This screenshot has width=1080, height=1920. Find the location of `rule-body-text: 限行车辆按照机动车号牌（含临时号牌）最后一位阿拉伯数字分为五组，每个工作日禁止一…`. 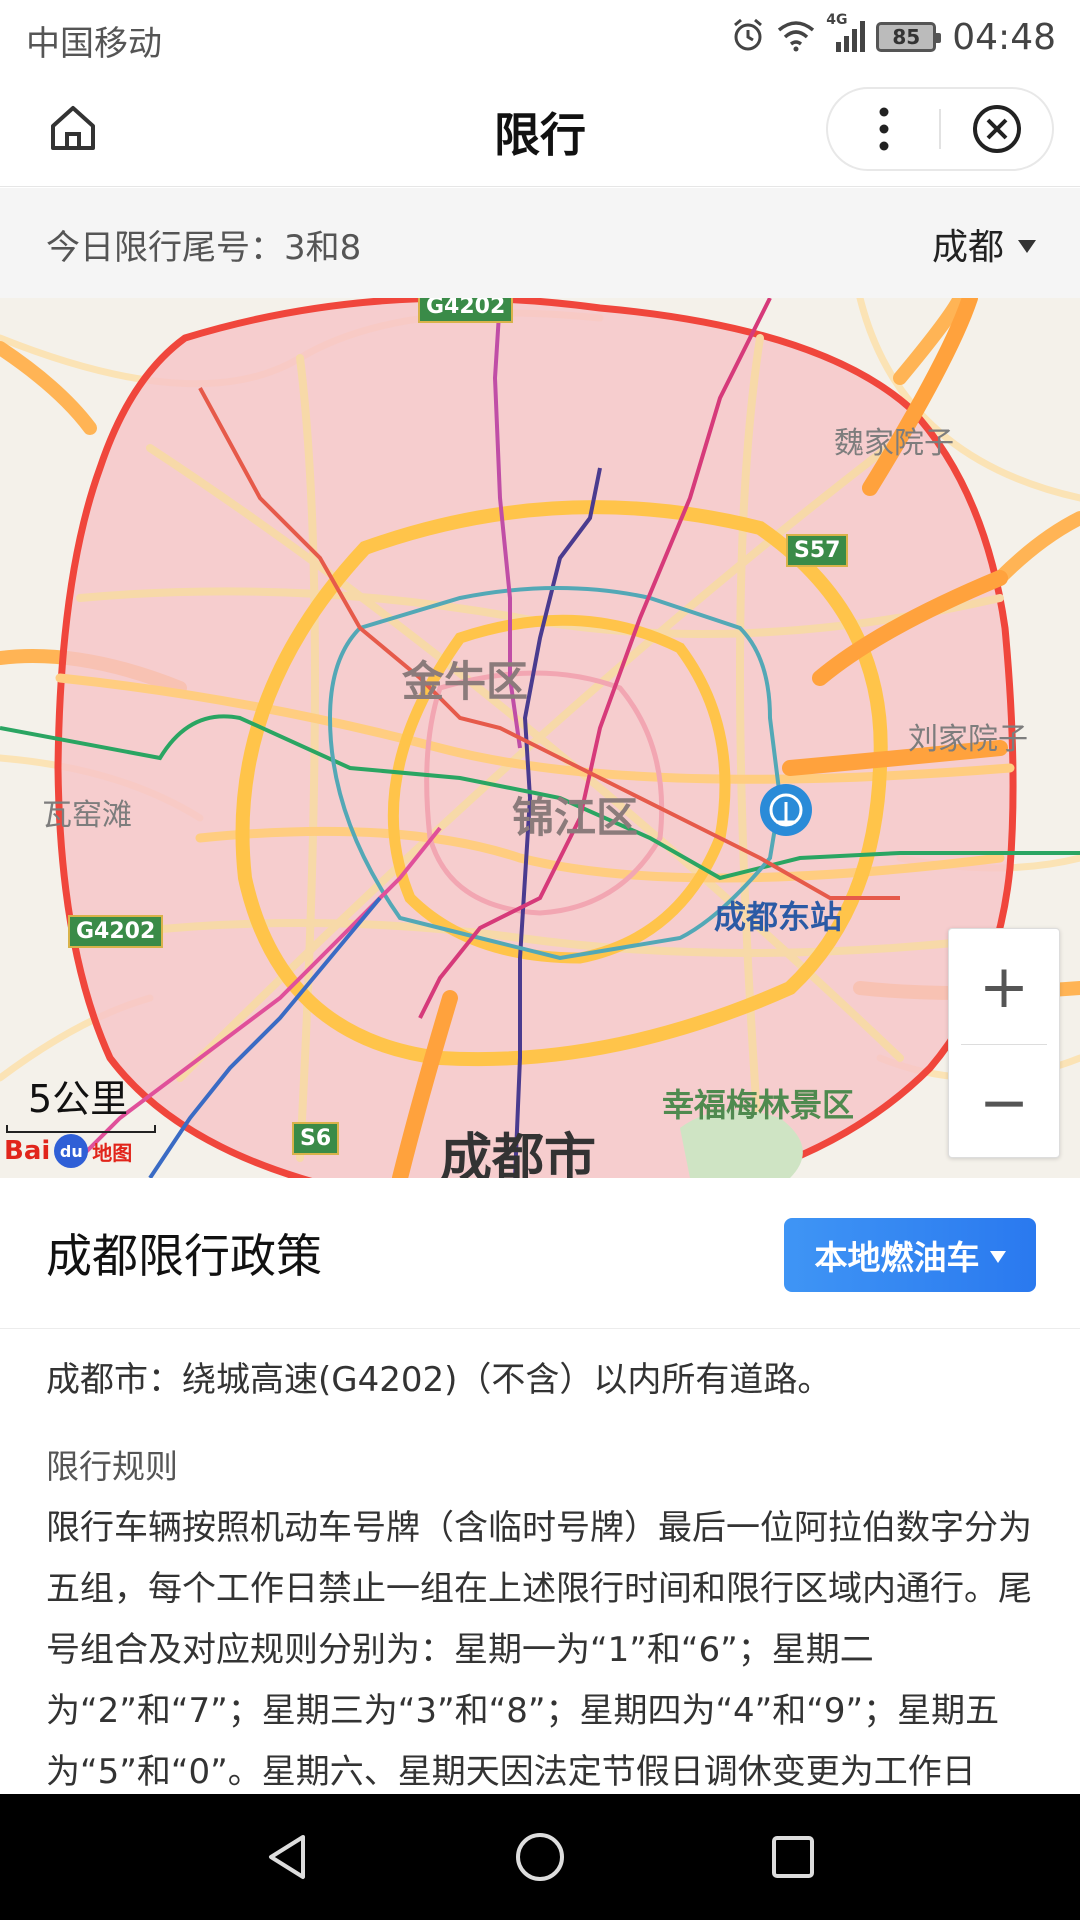

rule-body-text: 限行车辆按照机动车号牌（含临时号牌）最后一位阿拉伯数字分为五组，每个工作日禁止一… is located at coordinates (539, 1650).